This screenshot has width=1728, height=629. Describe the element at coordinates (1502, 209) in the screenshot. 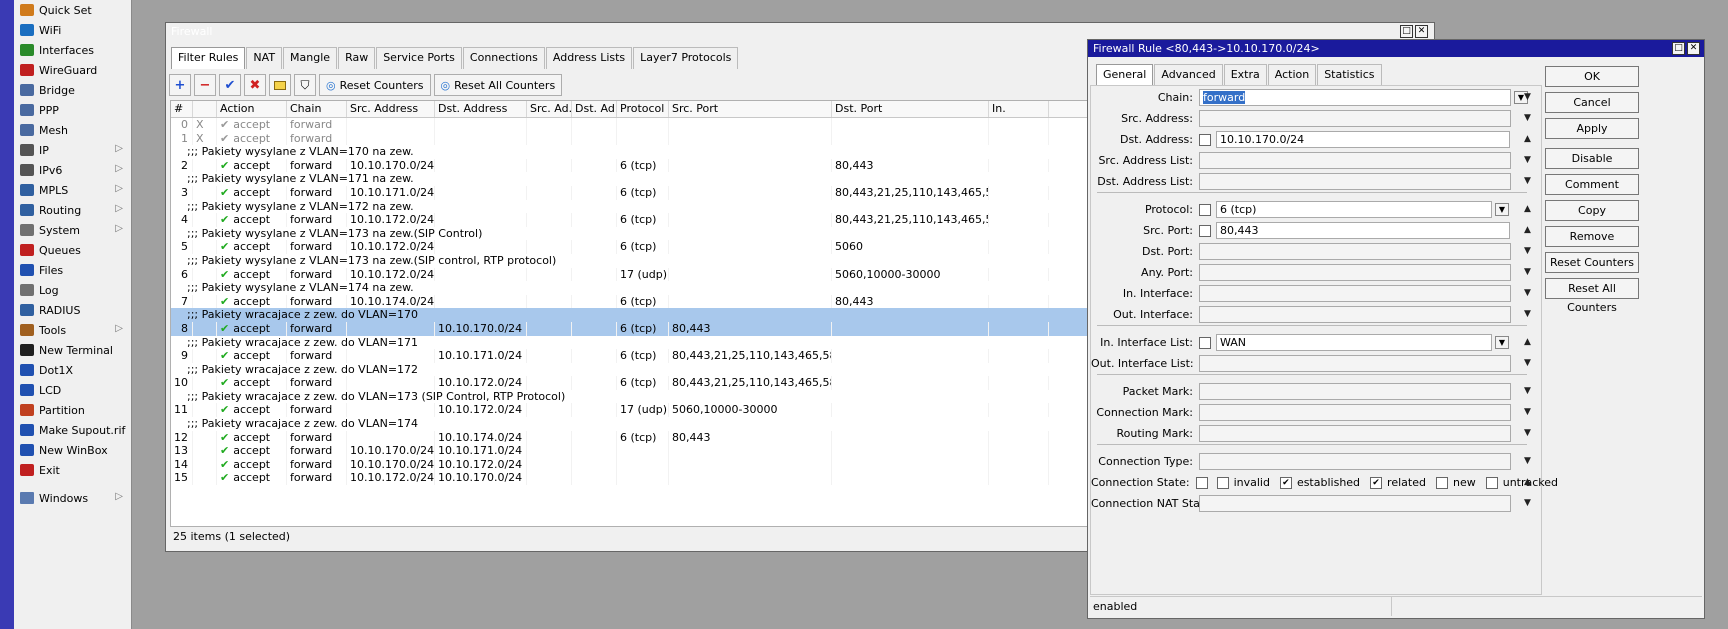

I see `protocol-dropdown-icon: ▼` at that location.